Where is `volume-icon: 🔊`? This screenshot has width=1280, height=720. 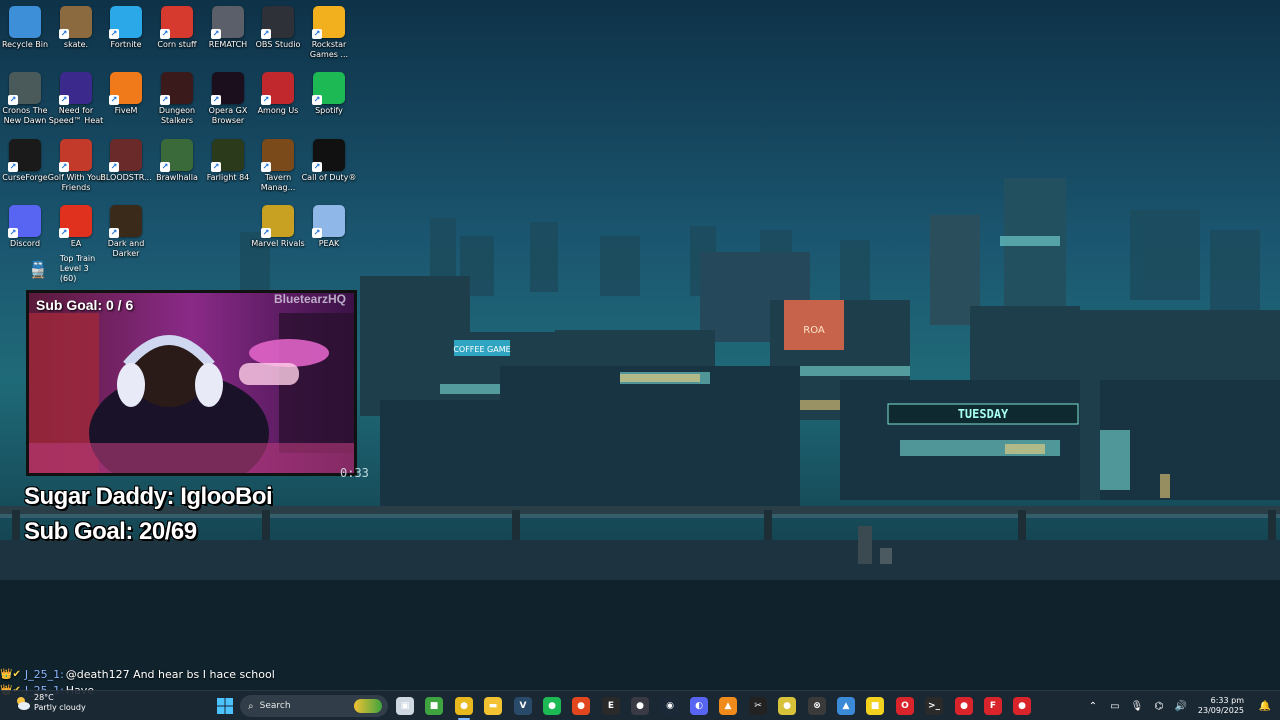
volume-icon: 🔊 is located at coordinates (1181, 706).